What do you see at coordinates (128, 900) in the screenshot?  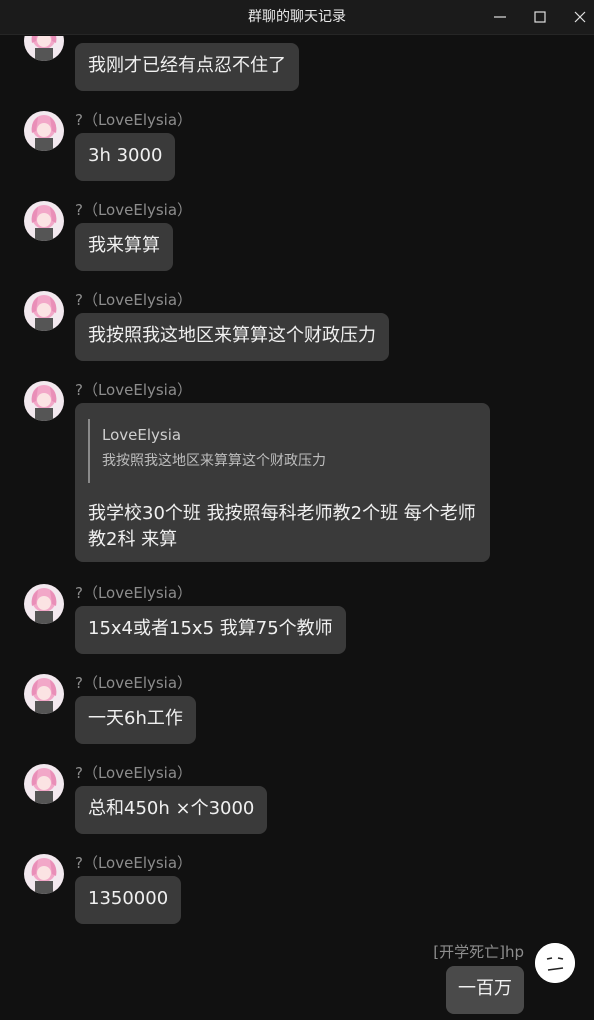 I see `message-bubble: 1350000` at bounding box center [128, 900].